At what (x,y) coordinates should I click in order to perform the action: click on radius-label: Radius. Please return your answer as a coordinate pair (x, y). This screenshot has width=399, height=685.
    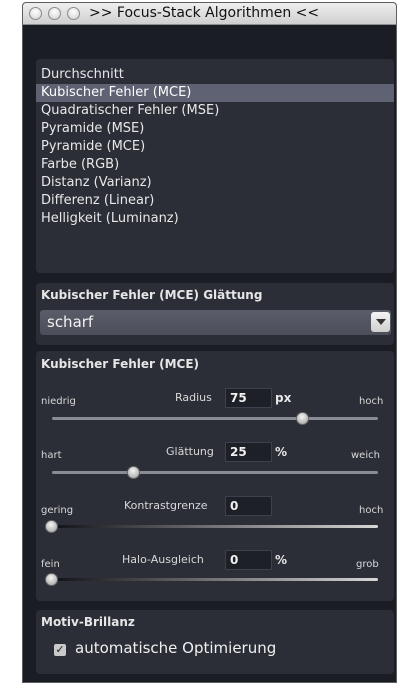
    Looking at the image, I should click on (193, 397).